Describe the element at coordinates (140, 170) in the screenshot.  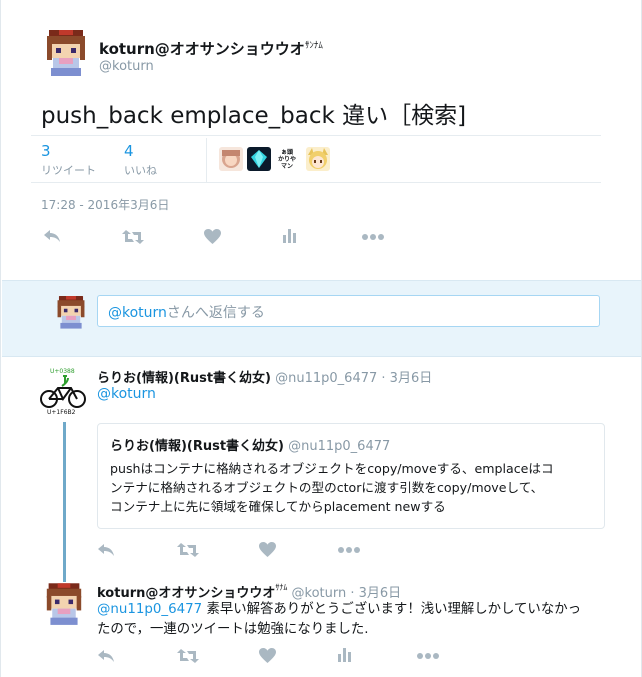
I see `like-label: いいね` at that location.